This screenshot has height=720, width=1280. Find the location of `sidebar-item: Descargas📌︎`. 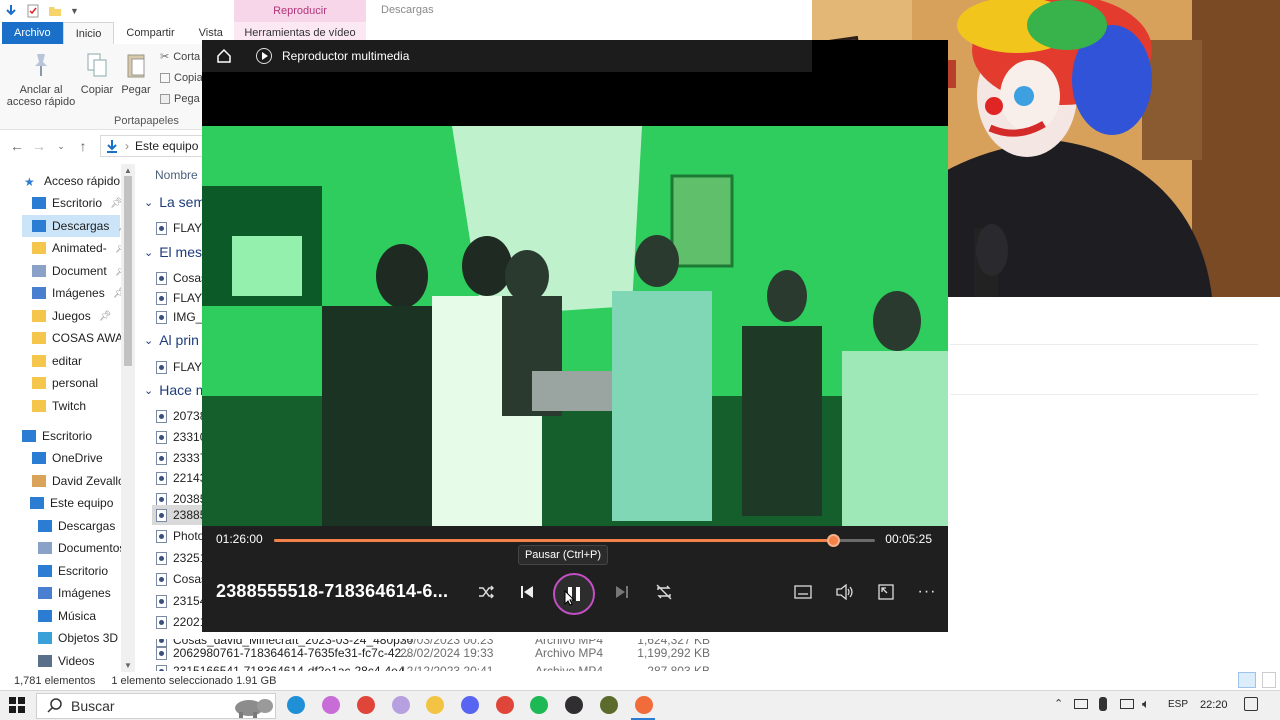

sidebar-item: Descargas📌︎ is located at coordinates (76, 226).